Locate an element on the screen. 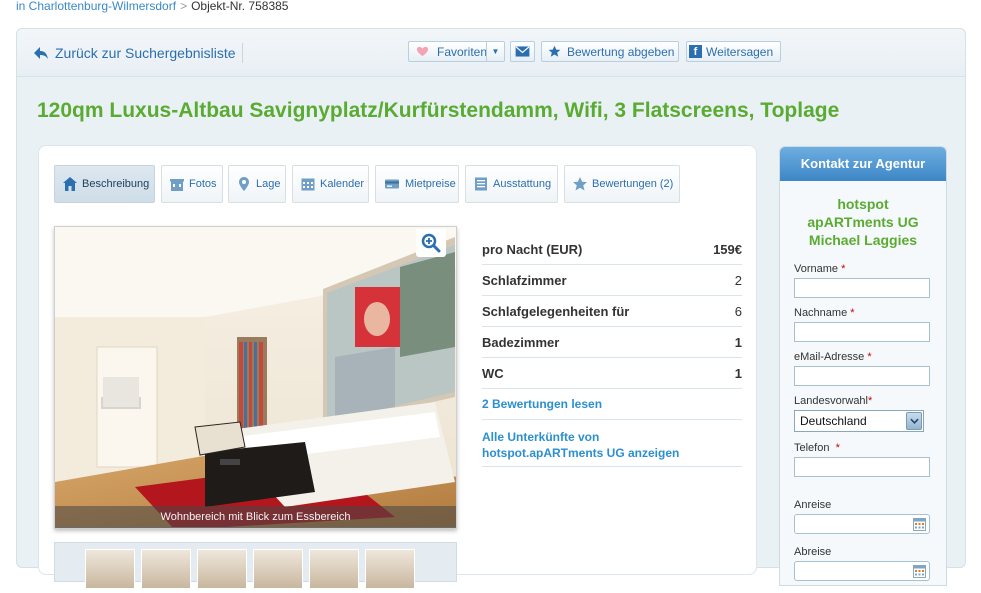 This screenshot has width=981, height=593. back-label: Zurück zur Suchergebnisliste is located at coordinates (145, 53).